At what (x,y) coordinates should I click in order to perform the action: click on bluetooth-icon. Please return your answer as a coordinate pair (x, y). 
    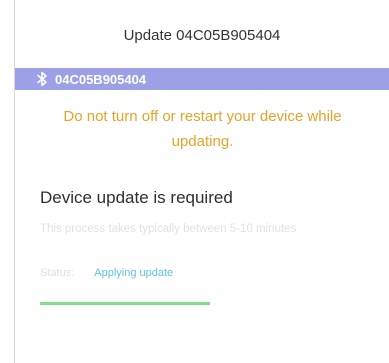
    Looking at the image, I should click on (42, 79).